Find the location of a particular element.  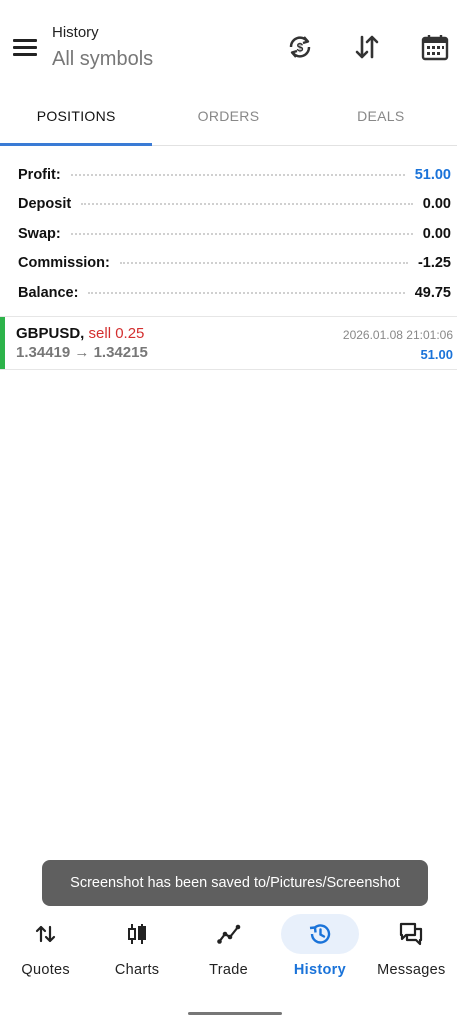

nav-trade: Trade is located at coordinates (228, 948).